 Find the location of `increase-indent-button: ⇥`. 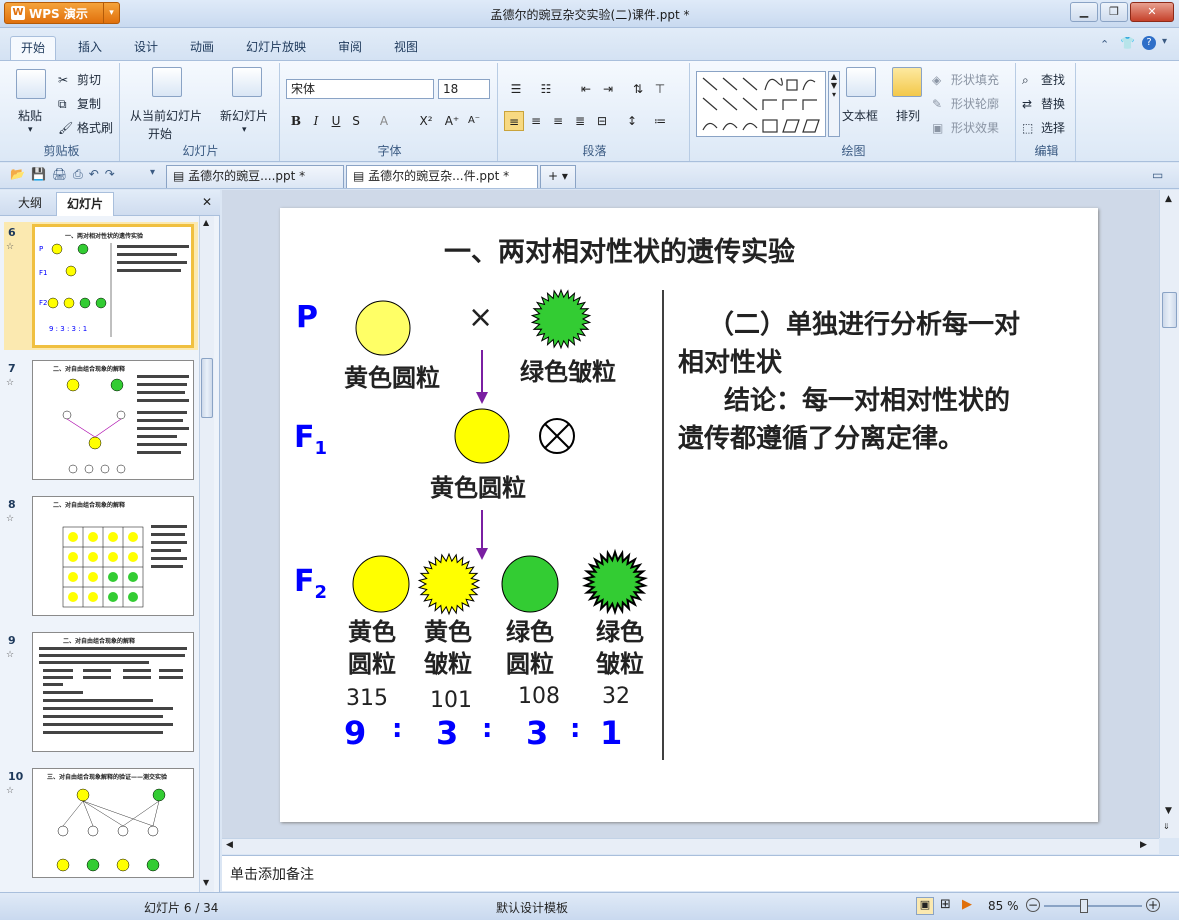

increase-indent-button: ⇥ is located at coordinates (608, 89).